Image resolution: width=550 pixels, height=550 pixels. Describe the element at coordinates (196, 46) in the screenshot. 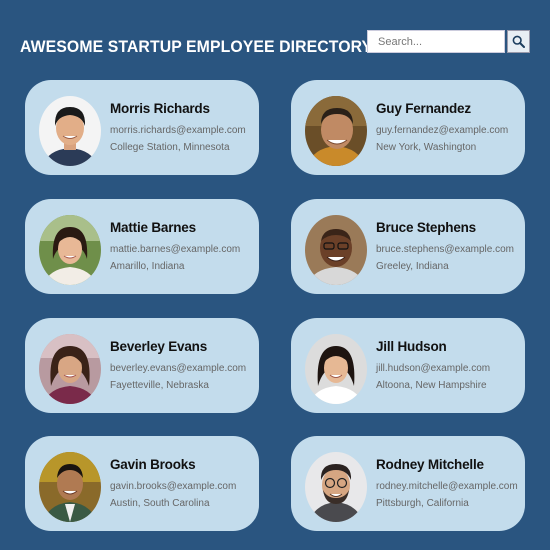

I see `page-title: AWESOME STARTUP EMPLOYEE DIRECTORY` at that location.